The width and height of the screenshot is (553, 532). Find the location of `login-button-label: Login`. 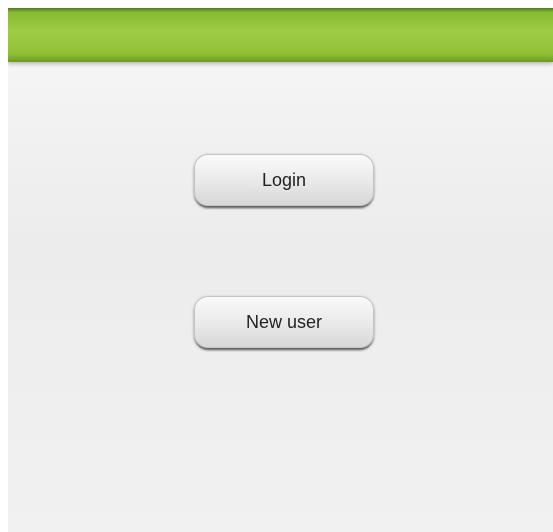

login-button-label: Login is located at coordinates (284, 179).